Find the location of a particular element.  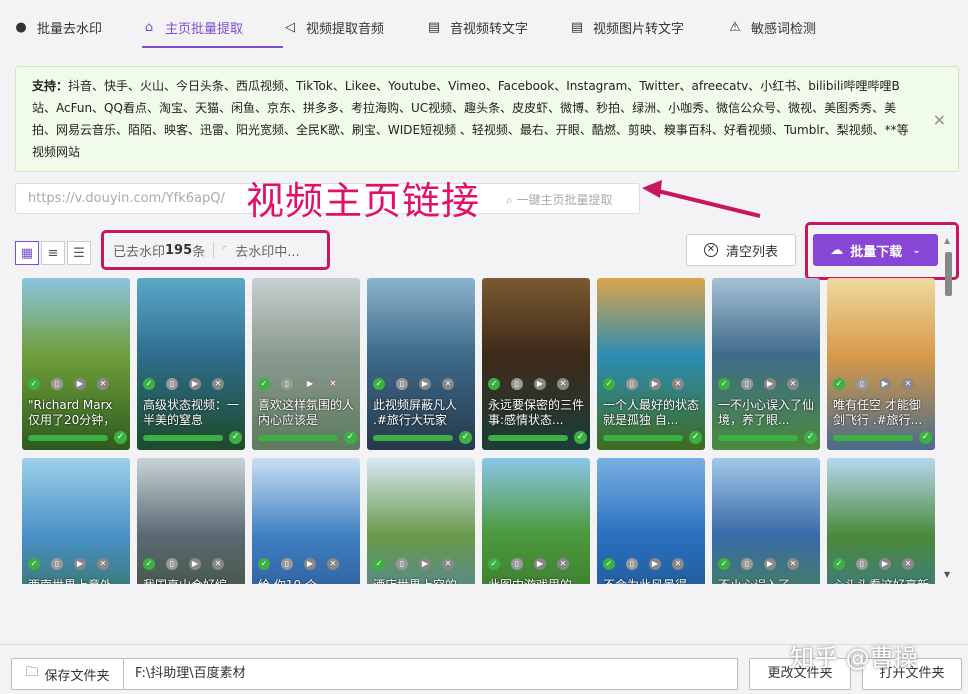

tab-sensitive-words: ⚠ 敏感词检测 is located at coordinates (783, 27).